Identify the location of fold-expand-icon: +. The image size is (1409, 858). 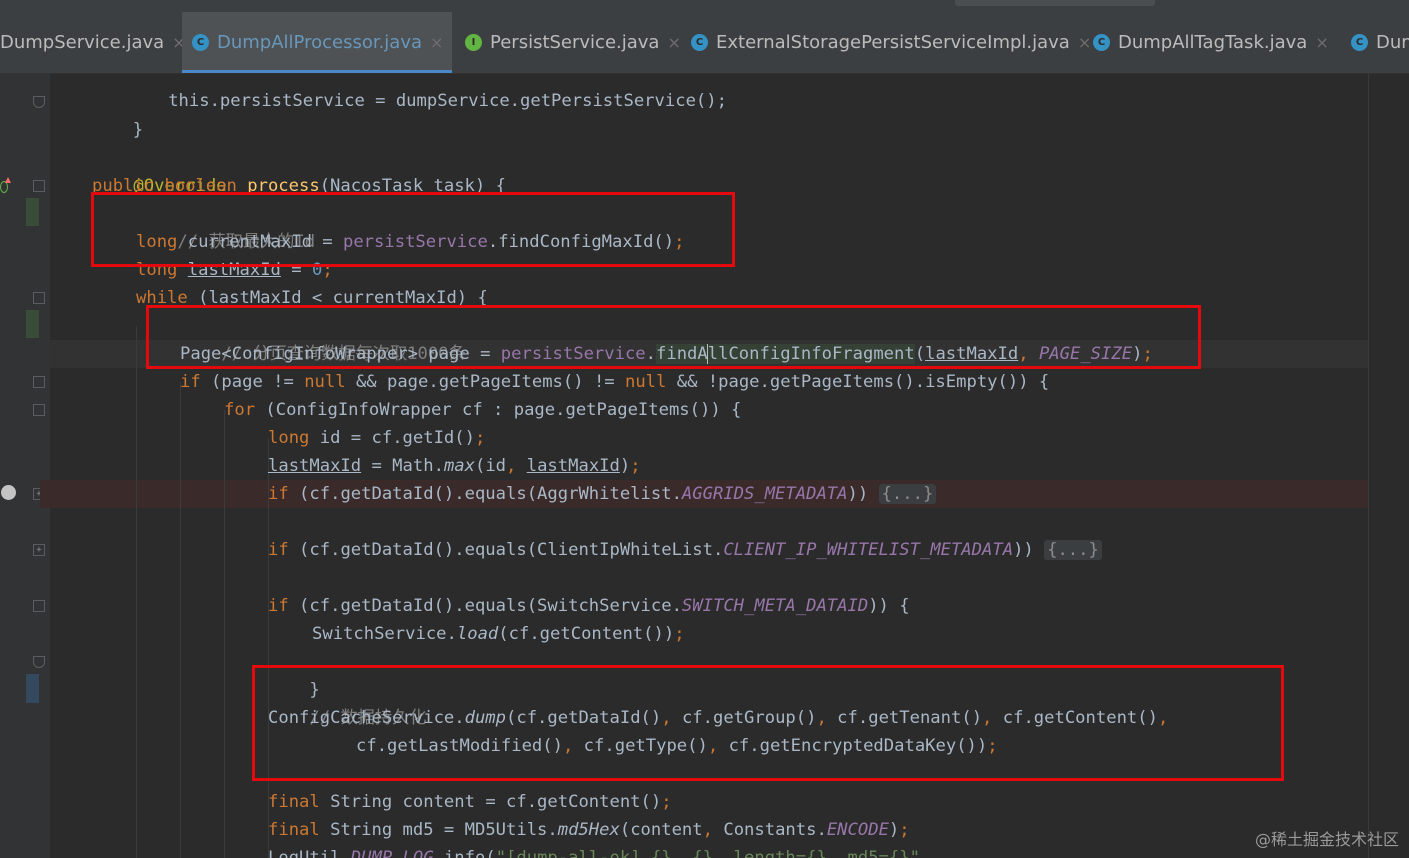
(39, 550).